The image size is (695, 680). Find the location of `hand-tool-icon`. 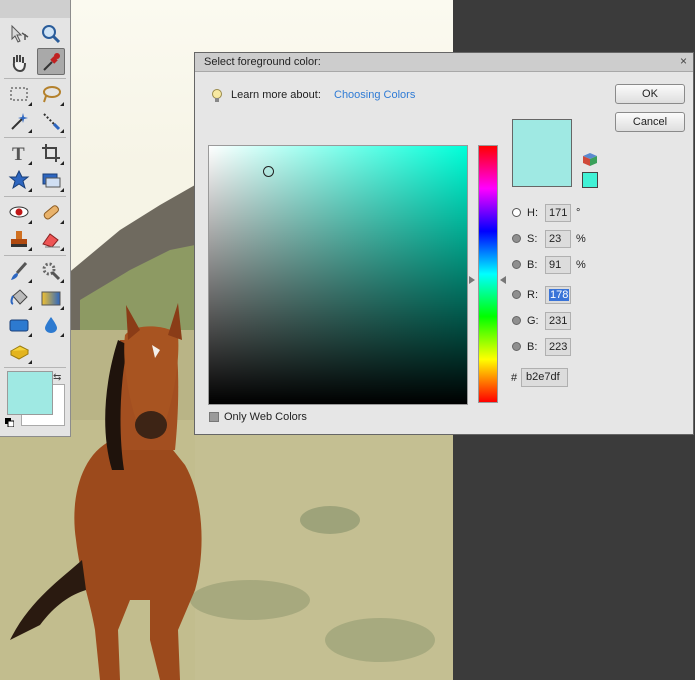

hand-tool-icon is located at coordinates (19, 61).